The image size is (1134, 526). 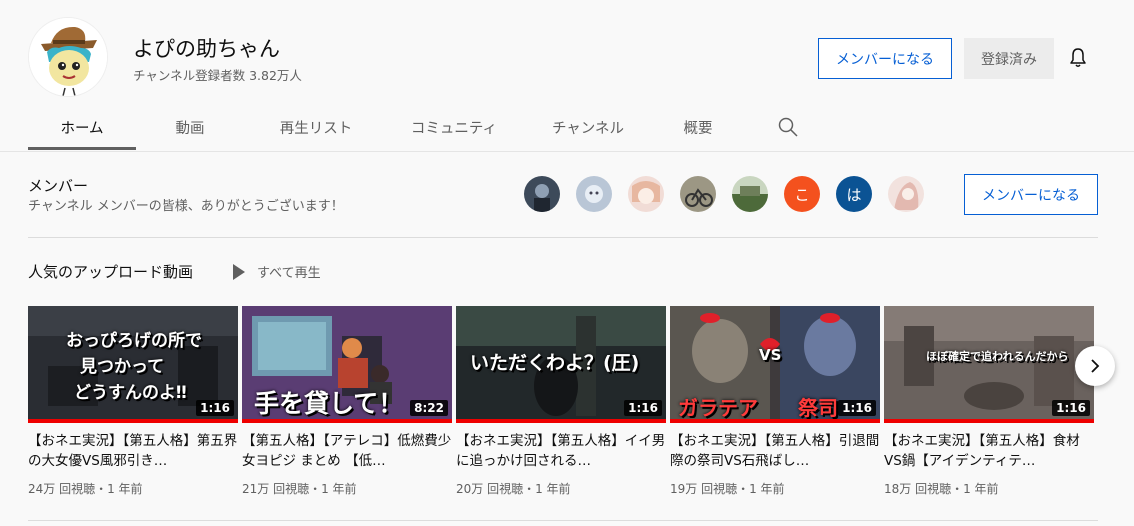 I want to click on thumbnail-caption: 手を貸して！, so click(x=329, y=403).